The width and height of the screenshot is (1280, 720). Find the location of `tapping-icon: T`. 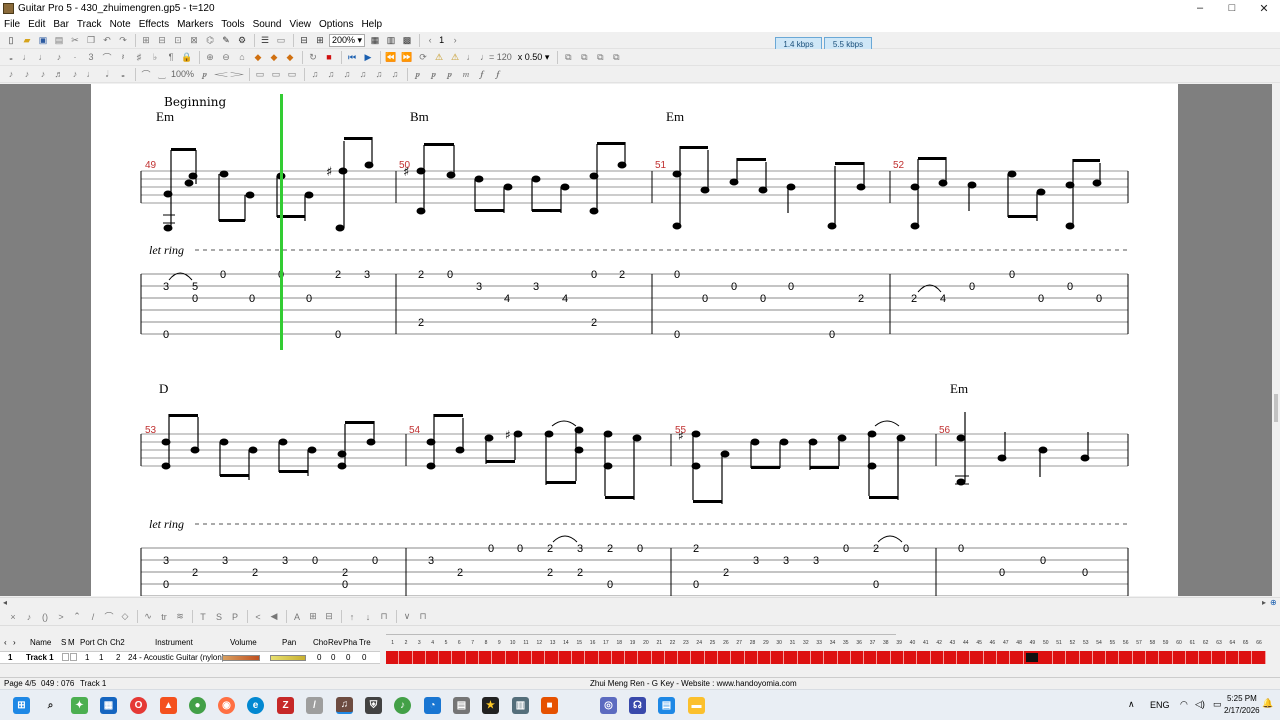

tapping-icon: T is located at coordinates (203, 617).